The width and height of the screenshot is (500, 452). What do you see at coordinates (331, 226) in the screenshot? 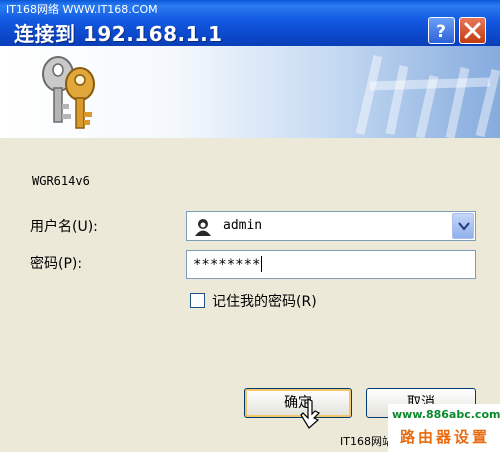
I see `username-combobox: admin` at bounding box center [331, 226].